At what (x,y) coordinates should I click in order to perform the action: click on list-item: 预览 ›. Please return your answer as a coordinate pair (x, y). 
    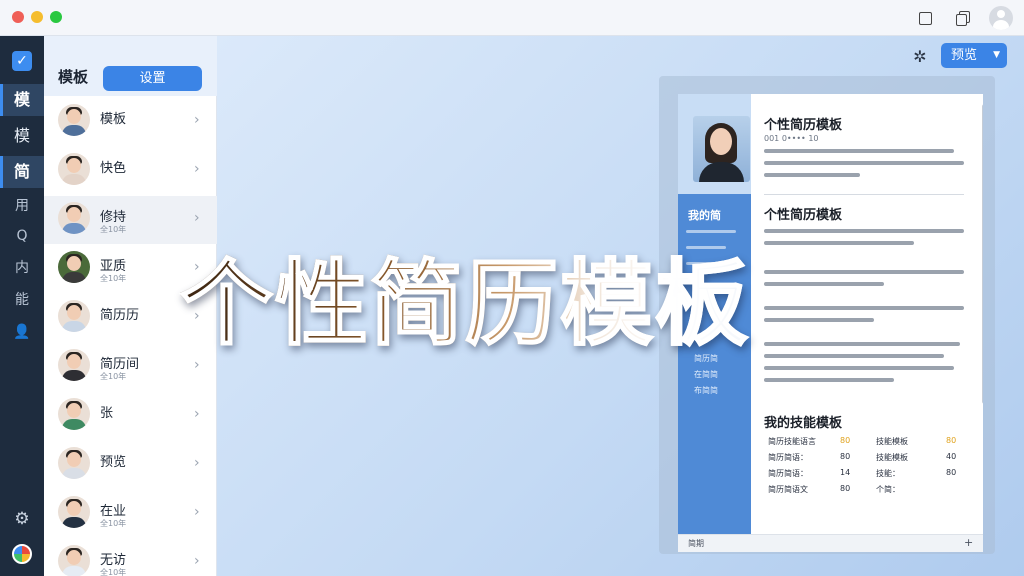
    Looking at the image, I should click on (130, 465).